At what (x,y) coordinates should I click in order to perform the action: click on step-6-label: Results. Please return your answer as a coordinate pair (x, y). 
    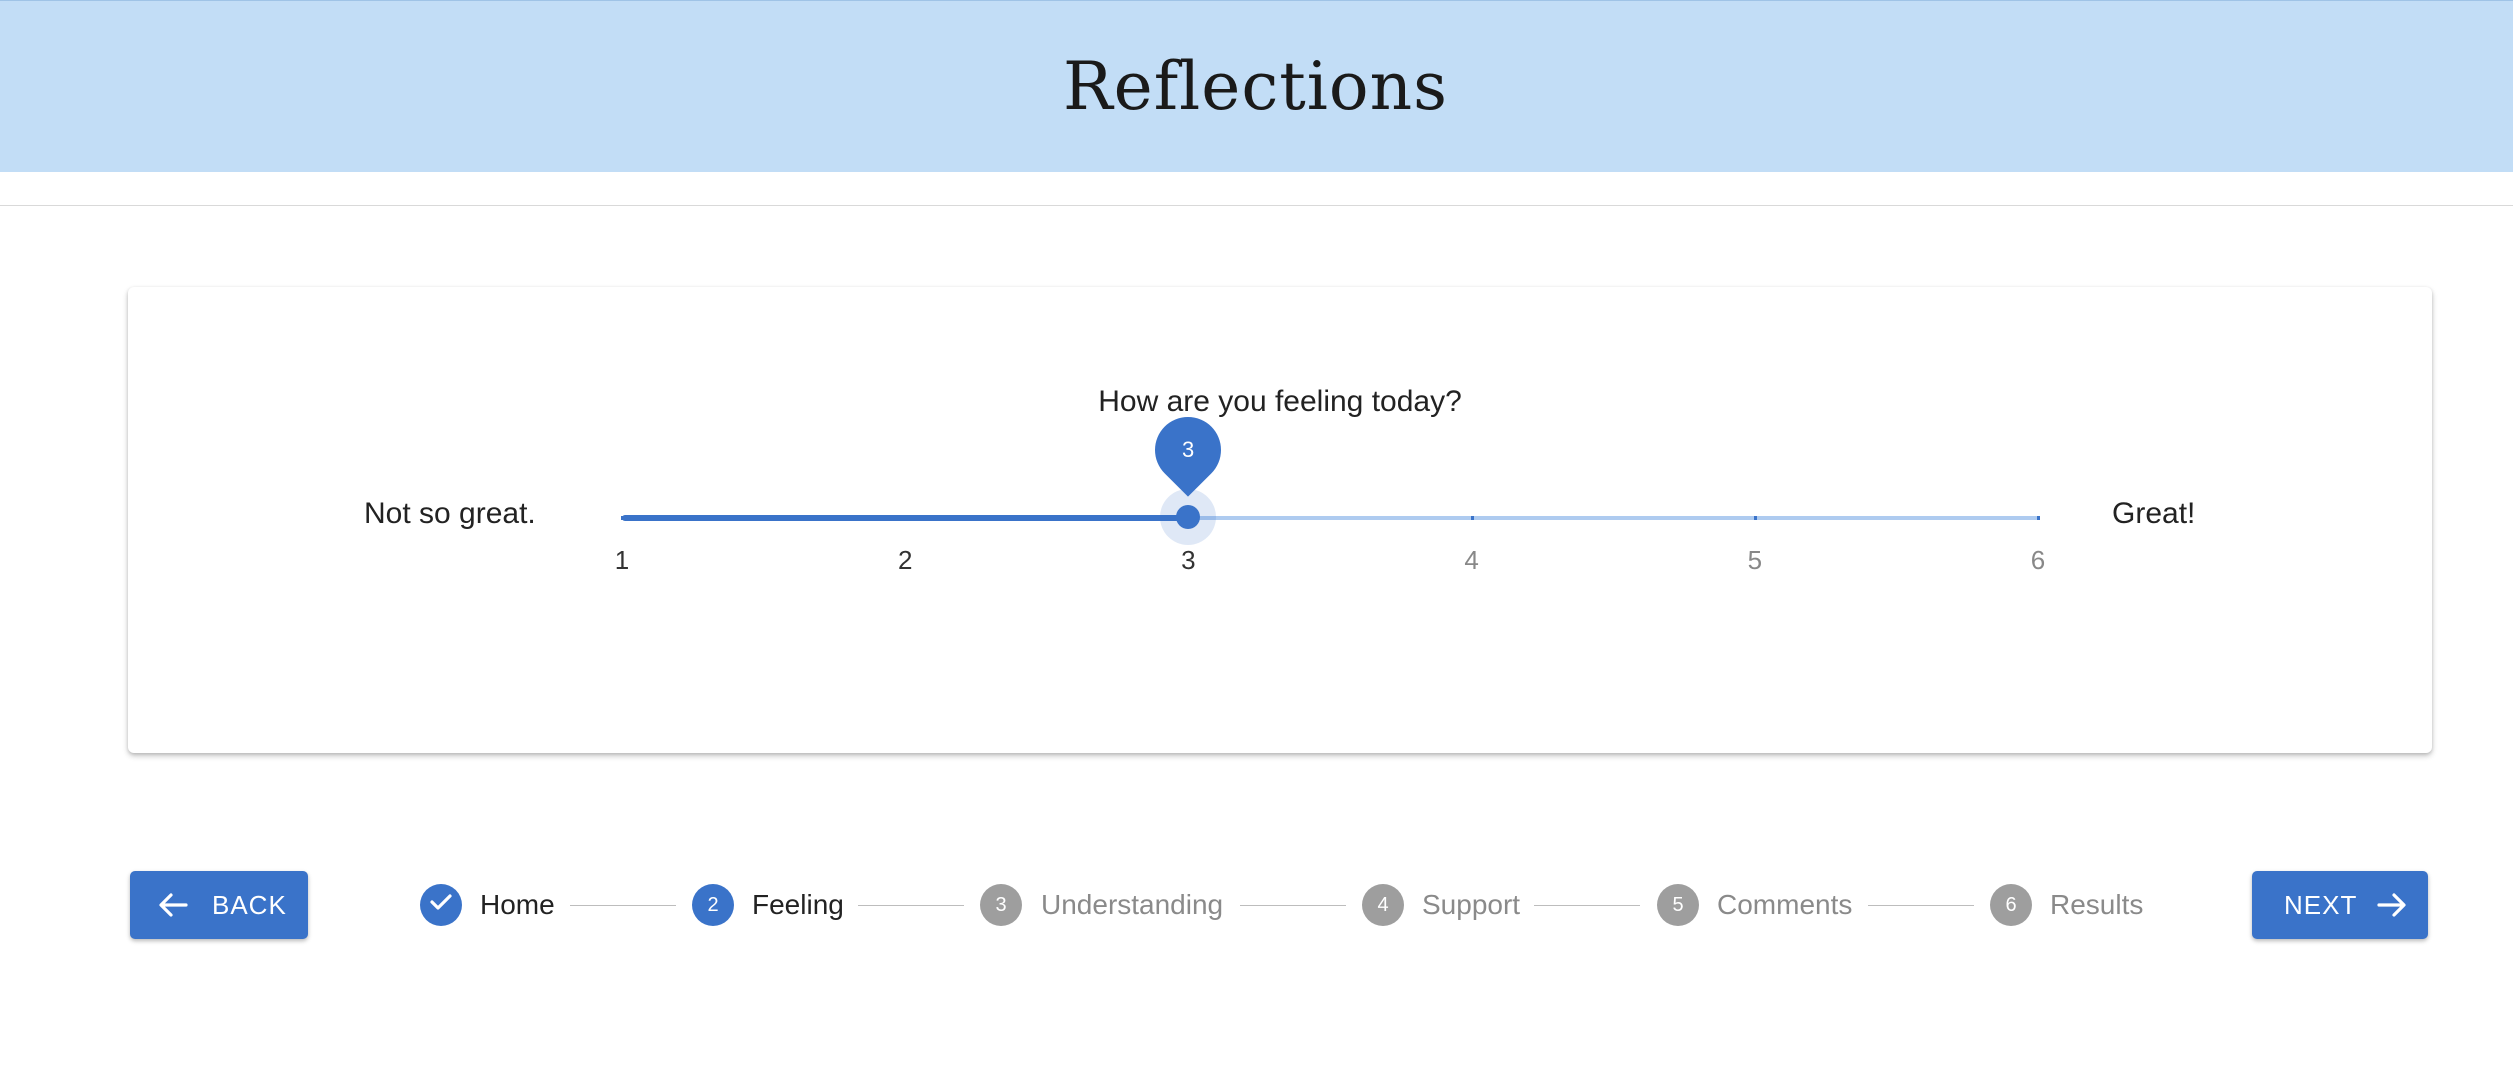
    Looking at the image, I should click on (2097, 904).